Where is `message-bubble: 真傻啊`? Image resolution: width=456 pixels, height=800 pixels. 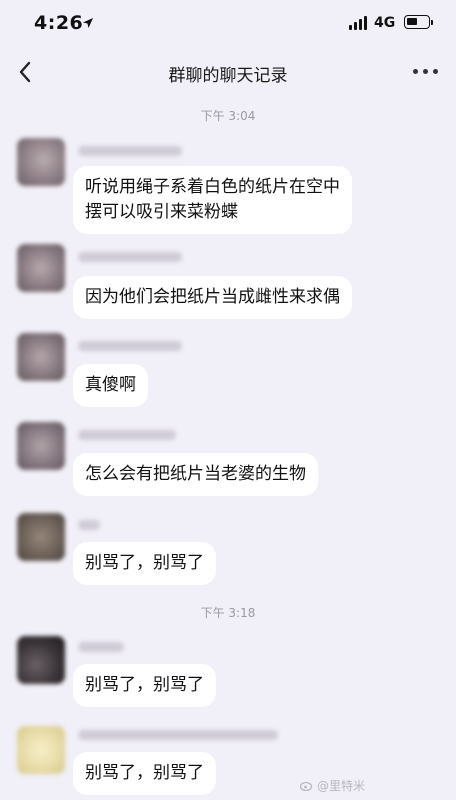
message-bubble: 真傻啊 is located at coordinates (110, 385).